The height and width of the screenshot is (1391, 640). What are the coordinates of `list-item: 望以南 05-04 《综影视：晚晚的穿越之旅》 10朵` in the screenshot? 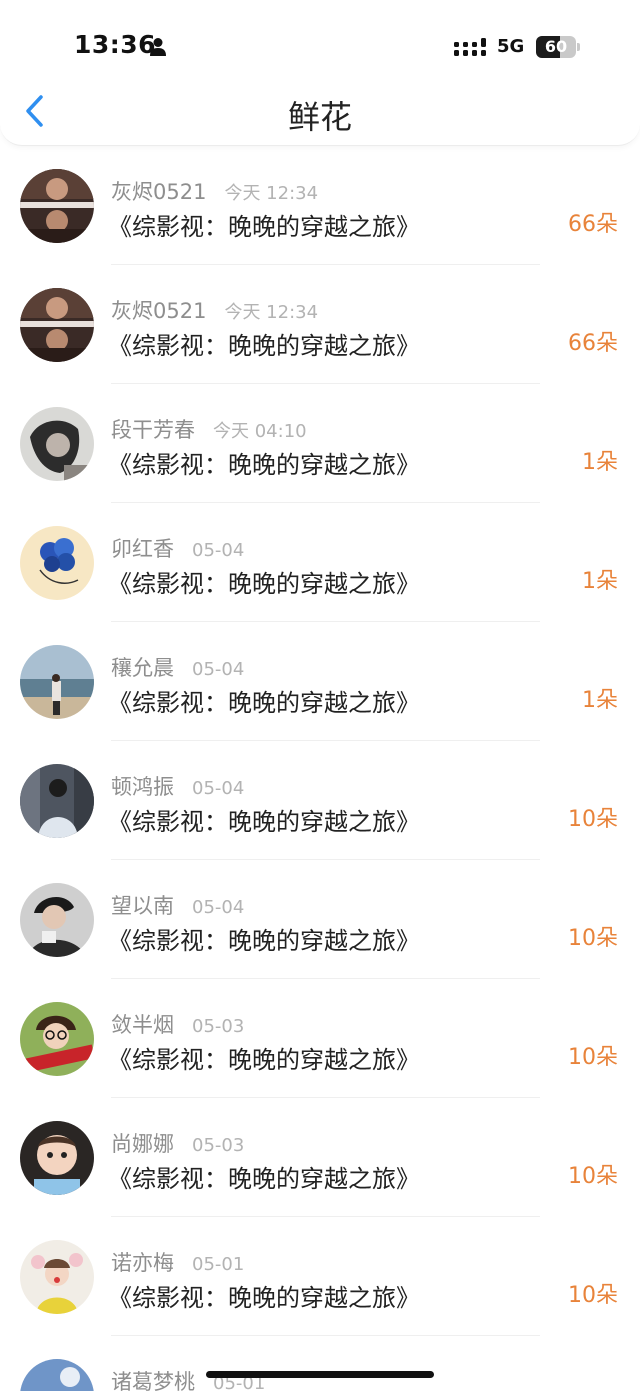 It's located at (320, 919).